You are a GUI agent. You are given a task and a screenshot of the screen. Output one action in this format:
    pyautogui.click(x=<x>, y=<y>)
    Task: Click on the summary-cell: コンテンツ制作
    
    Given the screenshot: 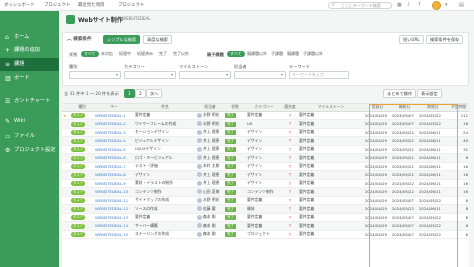 What is the action you would take?
    pyautogui.click(x=165, y=192)
    